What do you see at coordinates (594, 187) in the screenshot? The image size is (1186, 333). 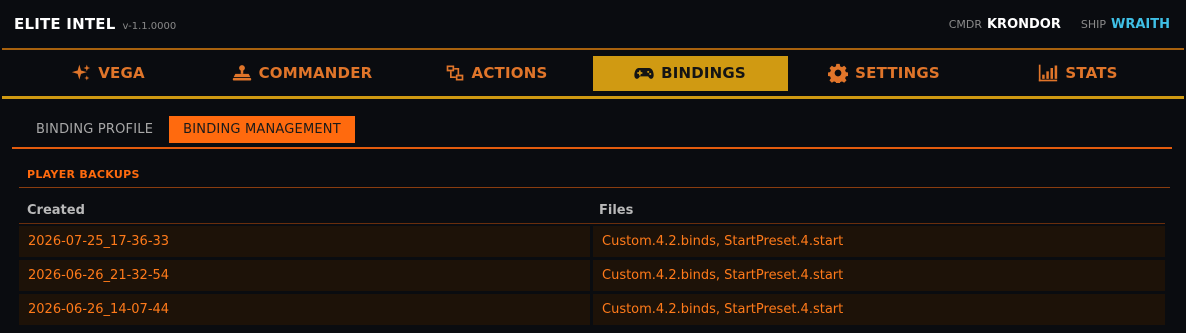 I see `section-divider` at bounding box center [594, 187].